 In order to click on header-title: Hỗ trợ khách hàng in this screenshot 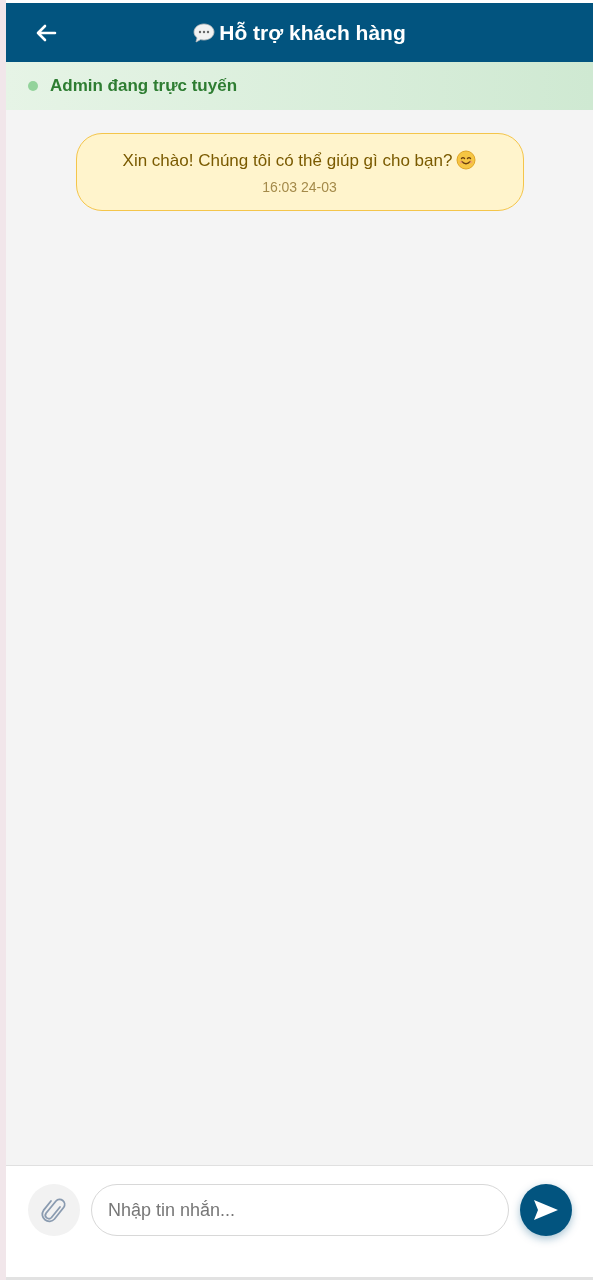, I will do `click(312, 32)`.